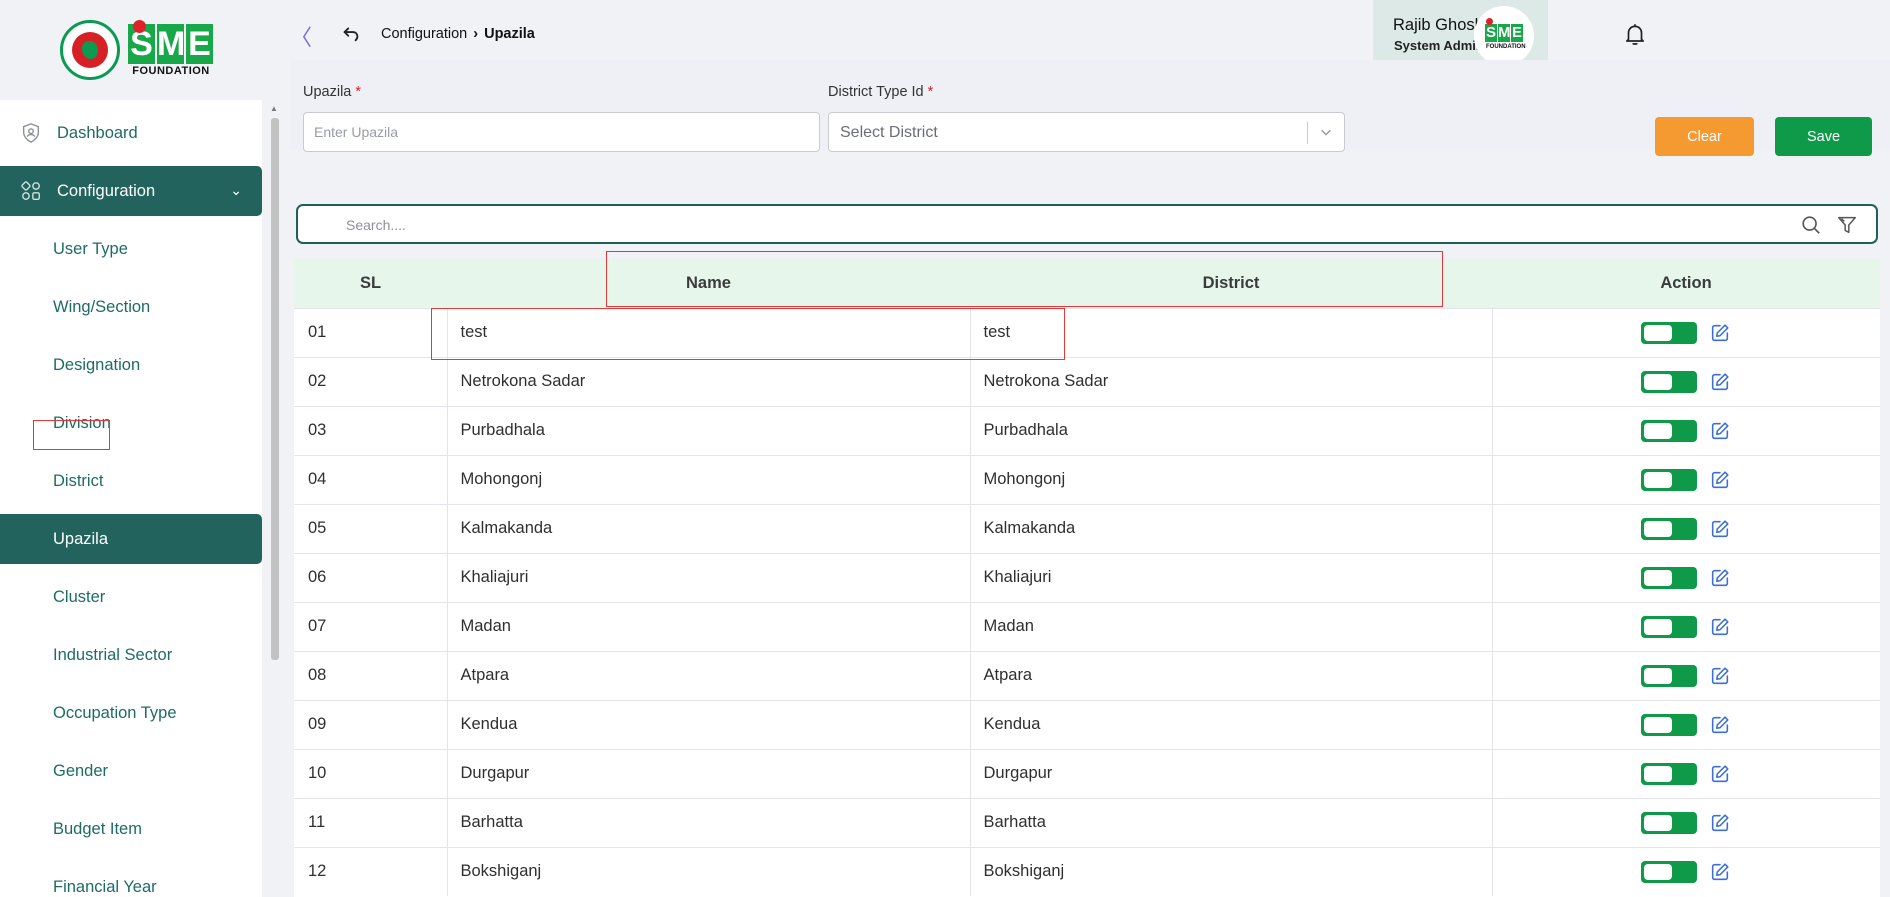 This screenshot has height=897, width=1890. I want to click on cell-name: Bokshiganj, so click(709, 871).